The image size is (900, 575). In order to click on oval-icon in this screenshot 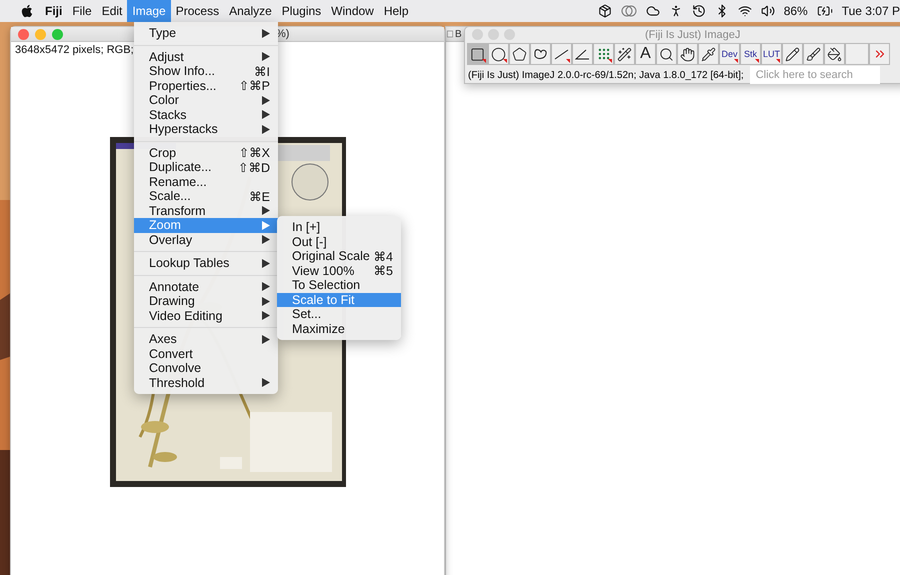, I will do `click(498, 54)`.